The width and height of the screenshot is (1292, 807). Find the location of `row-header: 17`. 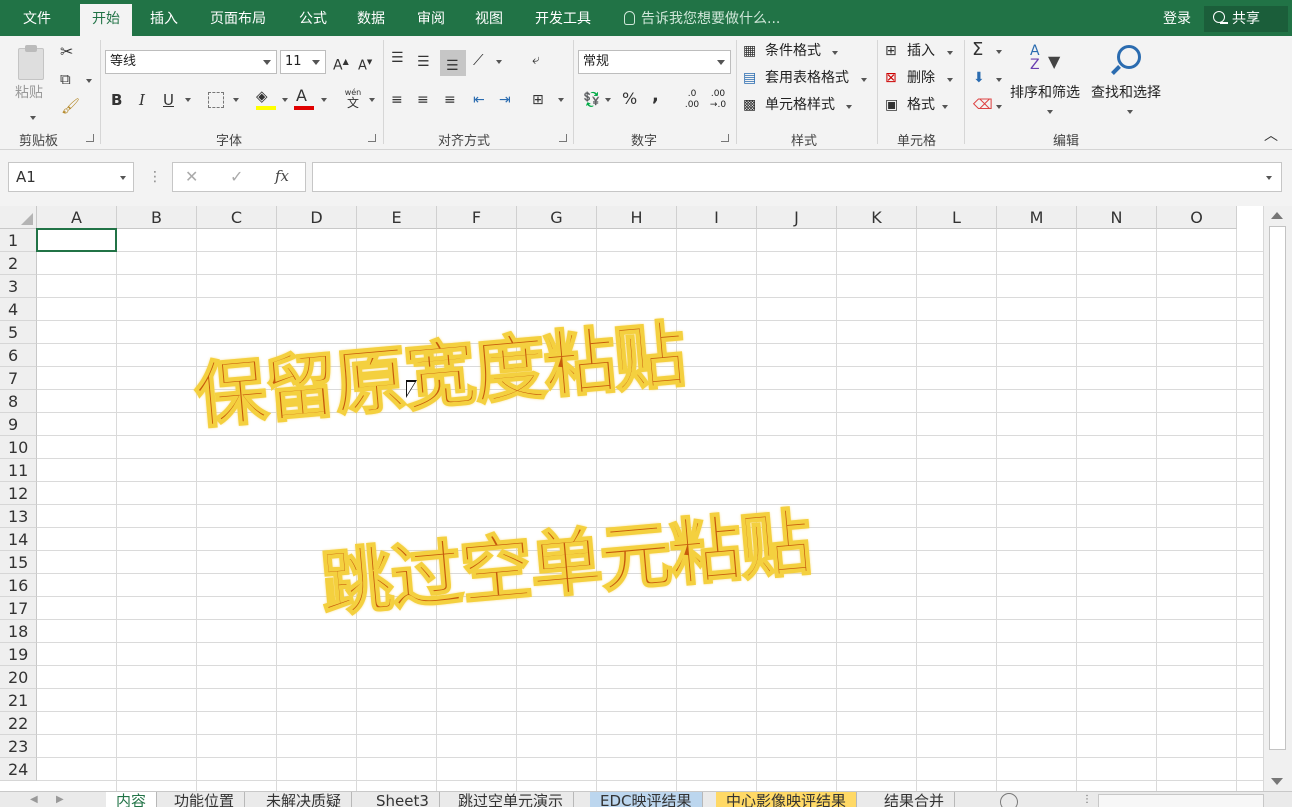

row-header: 17 is located at coordinates (18, 608).